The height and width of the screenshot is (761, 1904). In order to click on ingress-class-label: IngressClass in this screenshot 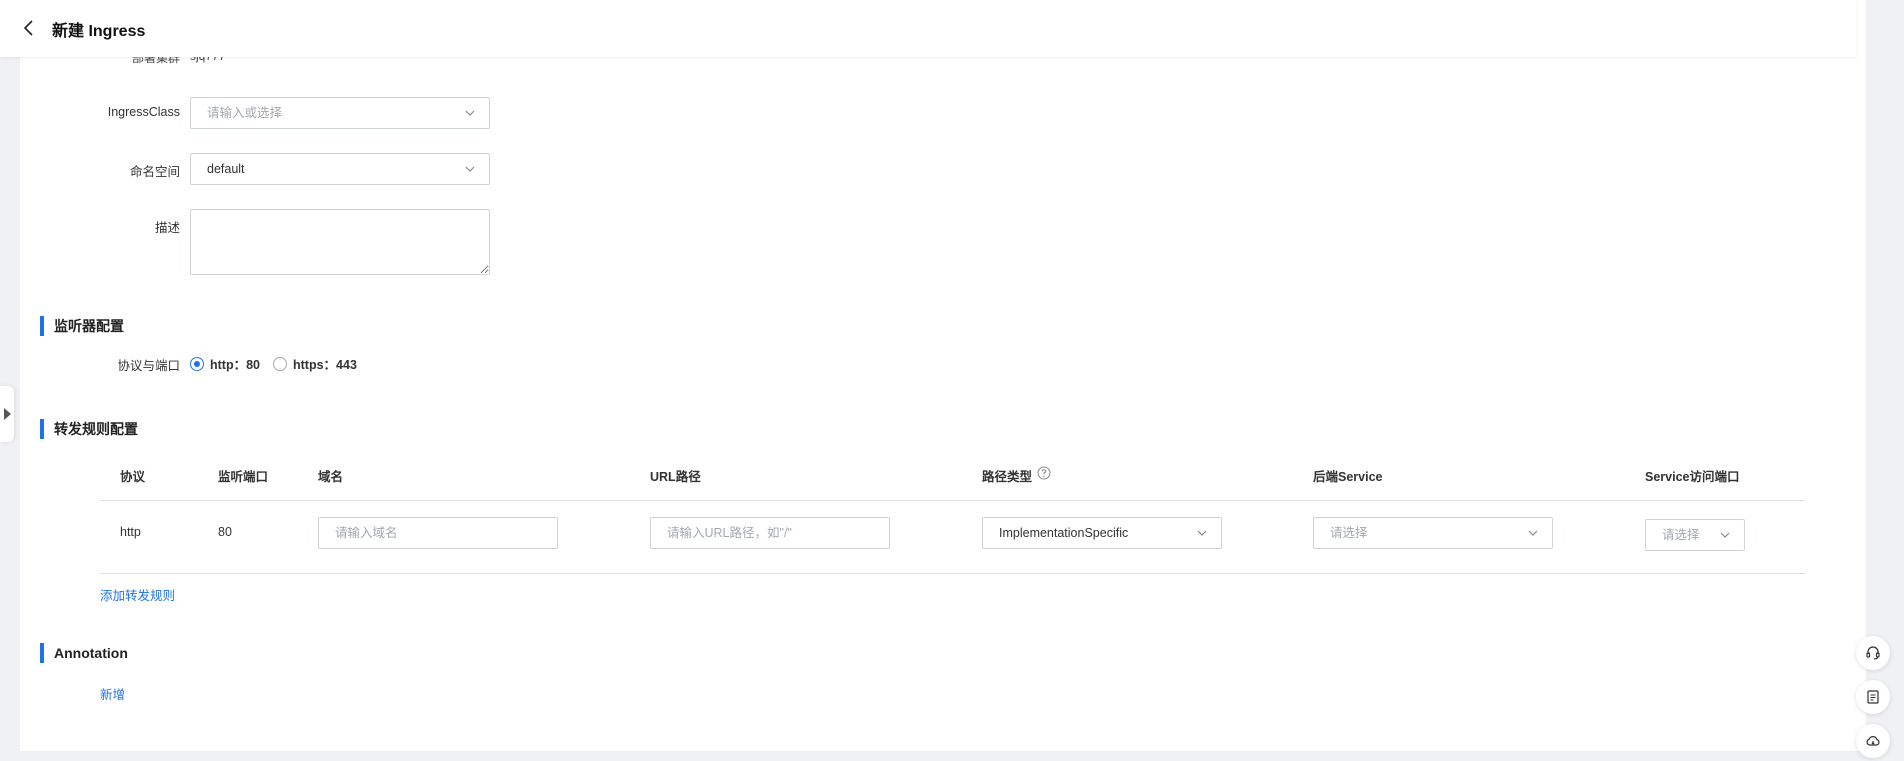, I will do `click(143, 112)`.